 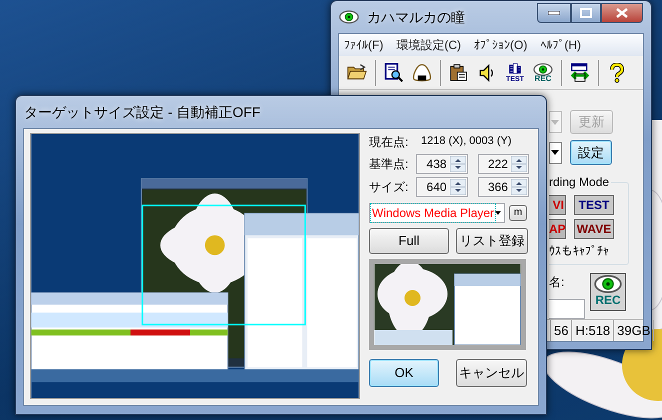 What do you see at coordinates (389, 187) in the screenshot?
I see `field-label: サイズ:` at bounding box center [389, 187].